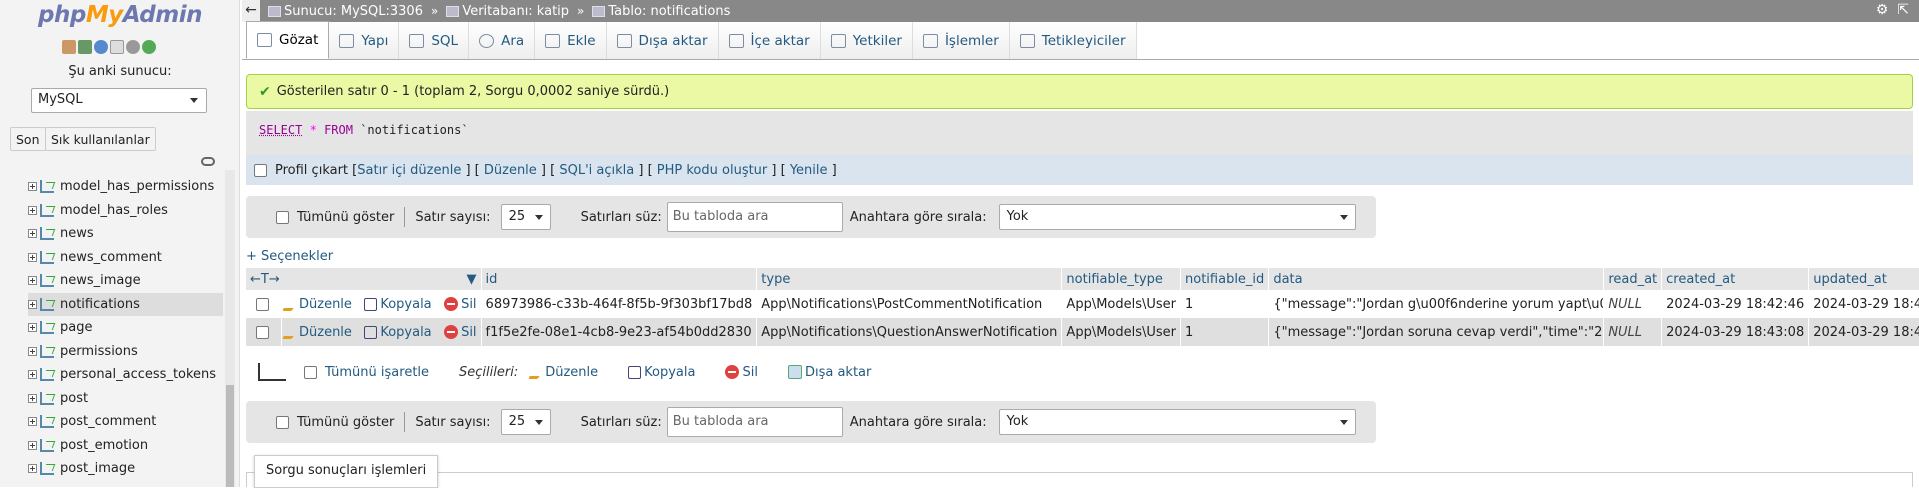 The image size is (1919, 488). Describe the element at coordinates (1436, 279) in the screenshot. I see `column-header-data: data` at that location.